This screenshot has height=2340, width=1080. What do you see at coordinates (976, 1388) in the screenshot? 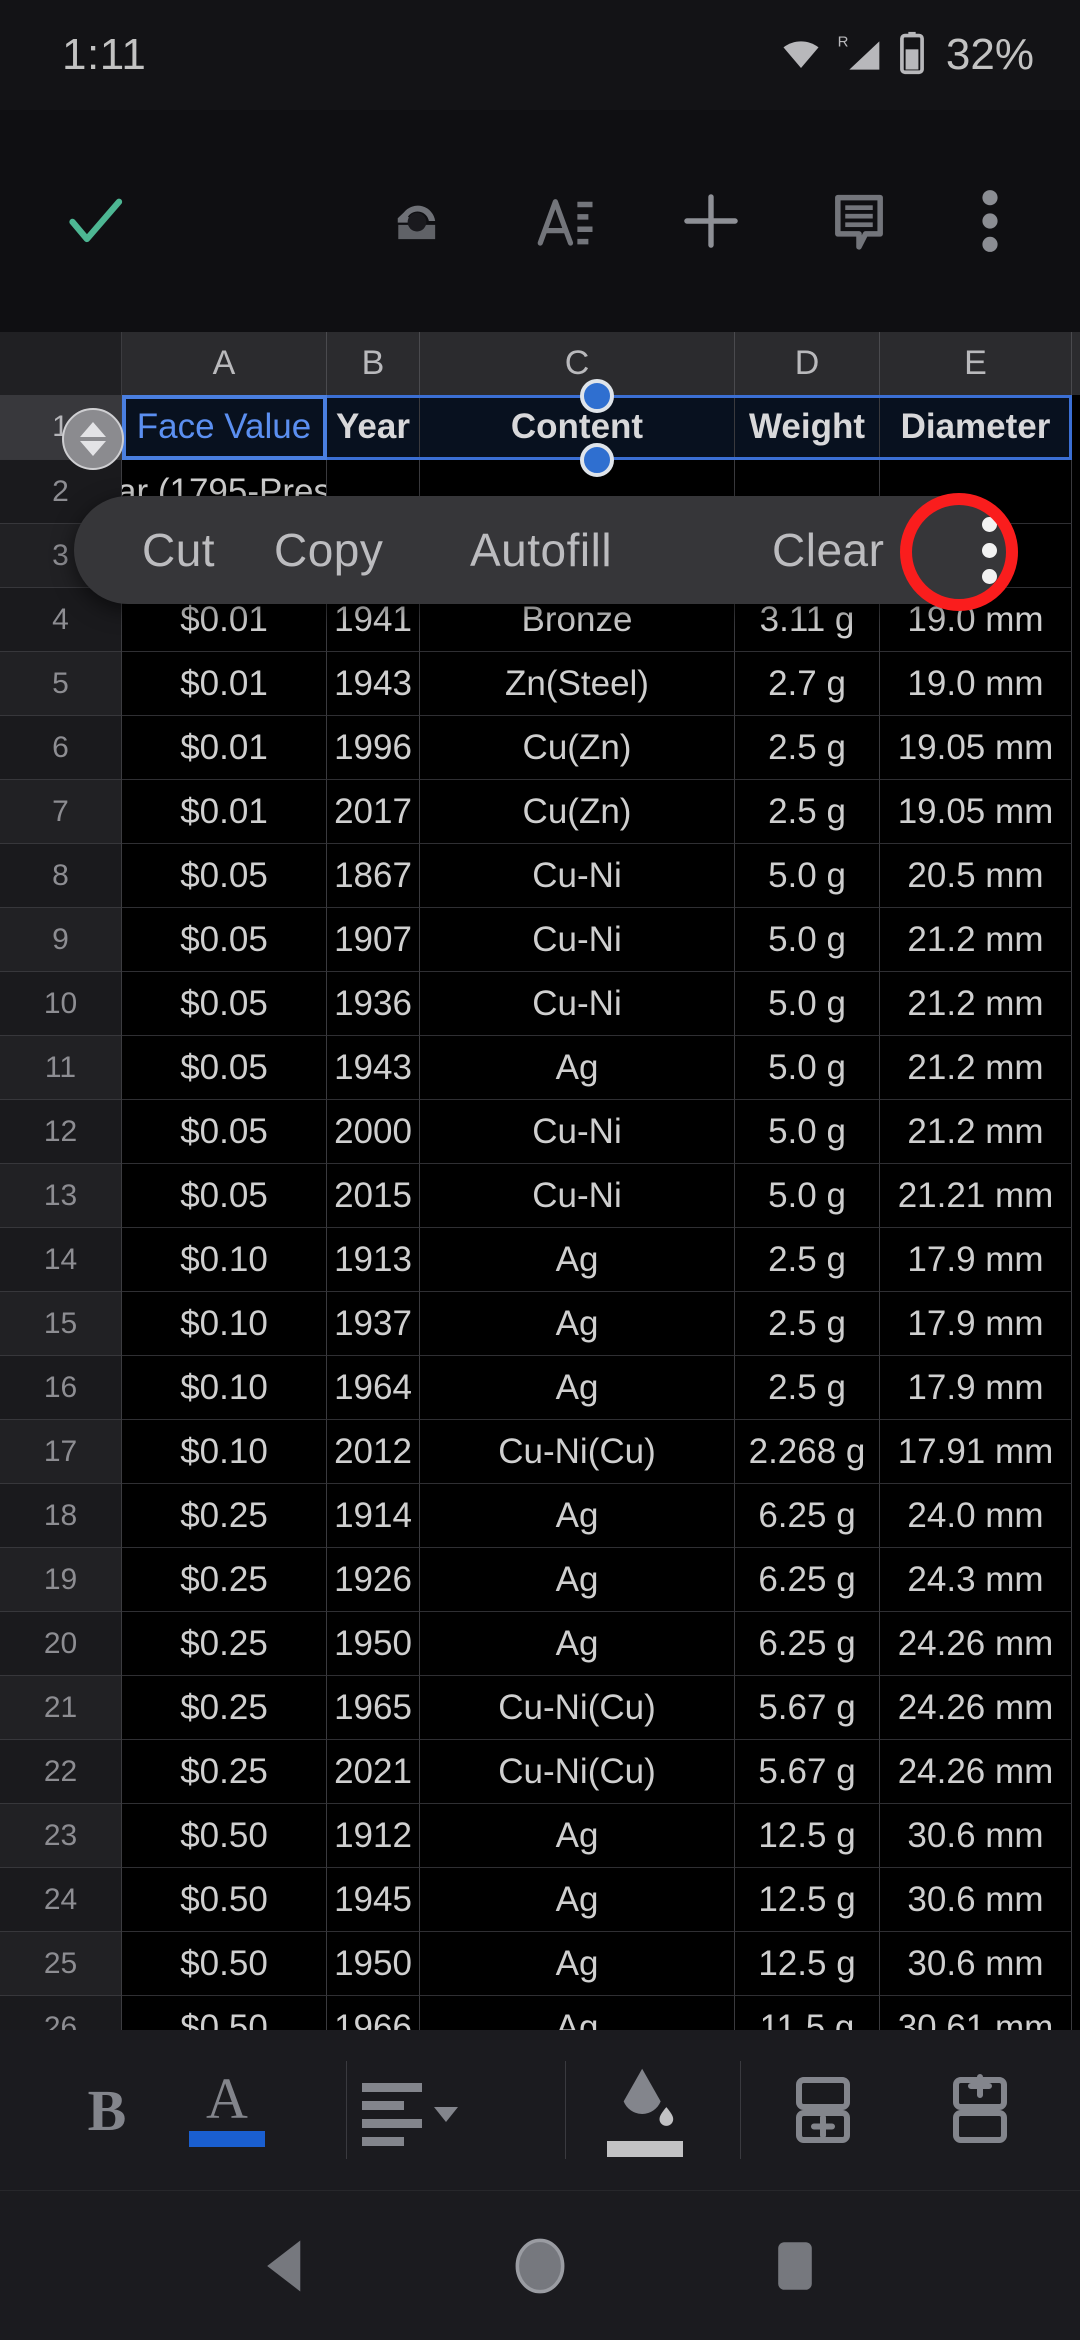
I see `cell-e16: 17.9 mm` at bounding box center [976, 1388].